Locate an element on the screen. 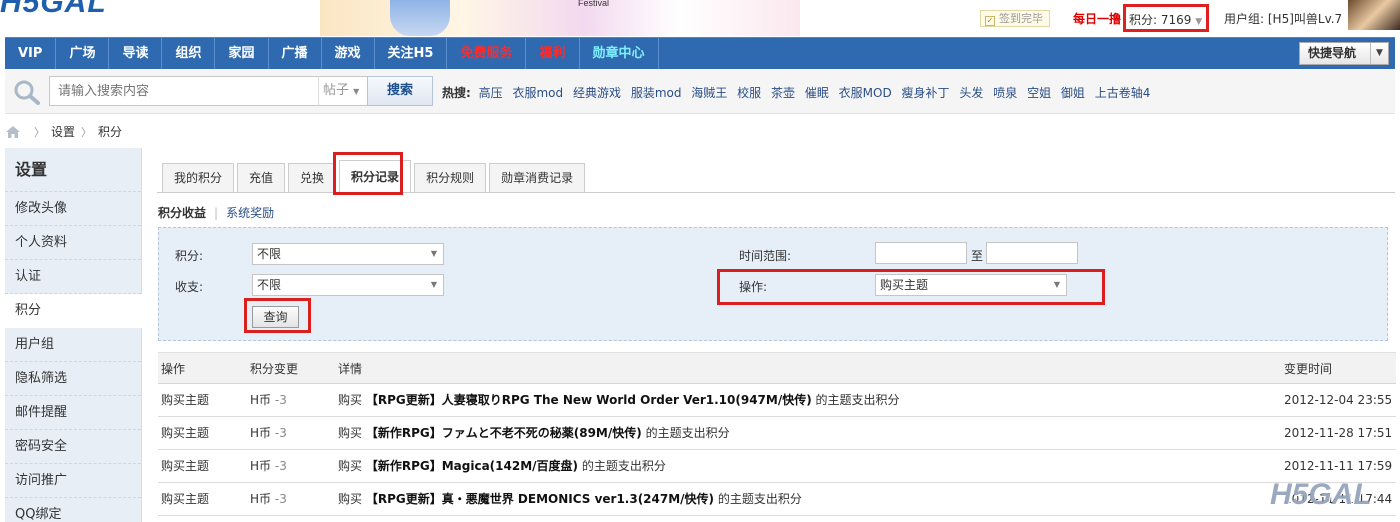 The image size is (1400, 522). tab-my-credits: 我的积分 is located at coordinates (198, 178).